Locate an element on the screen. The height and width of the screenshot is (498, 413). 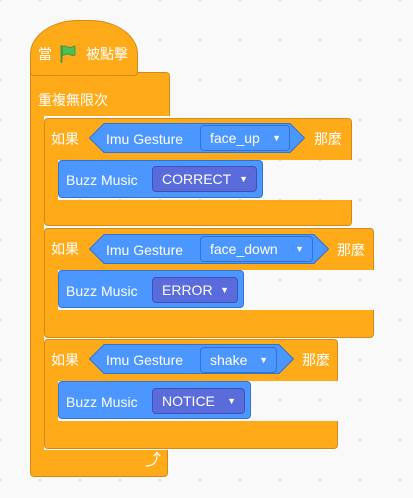
gesture-value: face_up is located at coordinates (235, 138).